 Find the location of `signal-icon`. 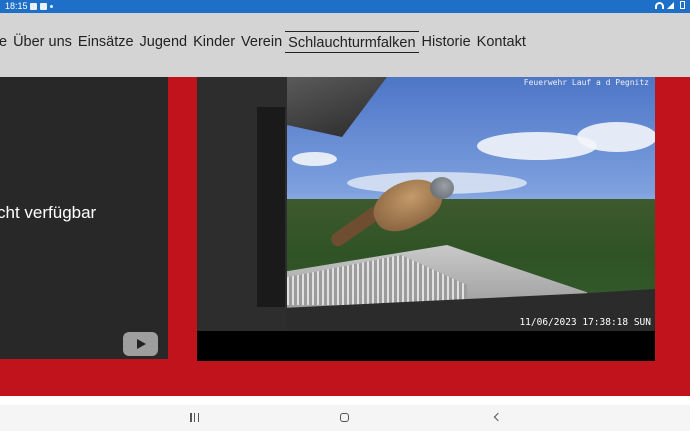

signal-icon is located at coordinates (670, 5).